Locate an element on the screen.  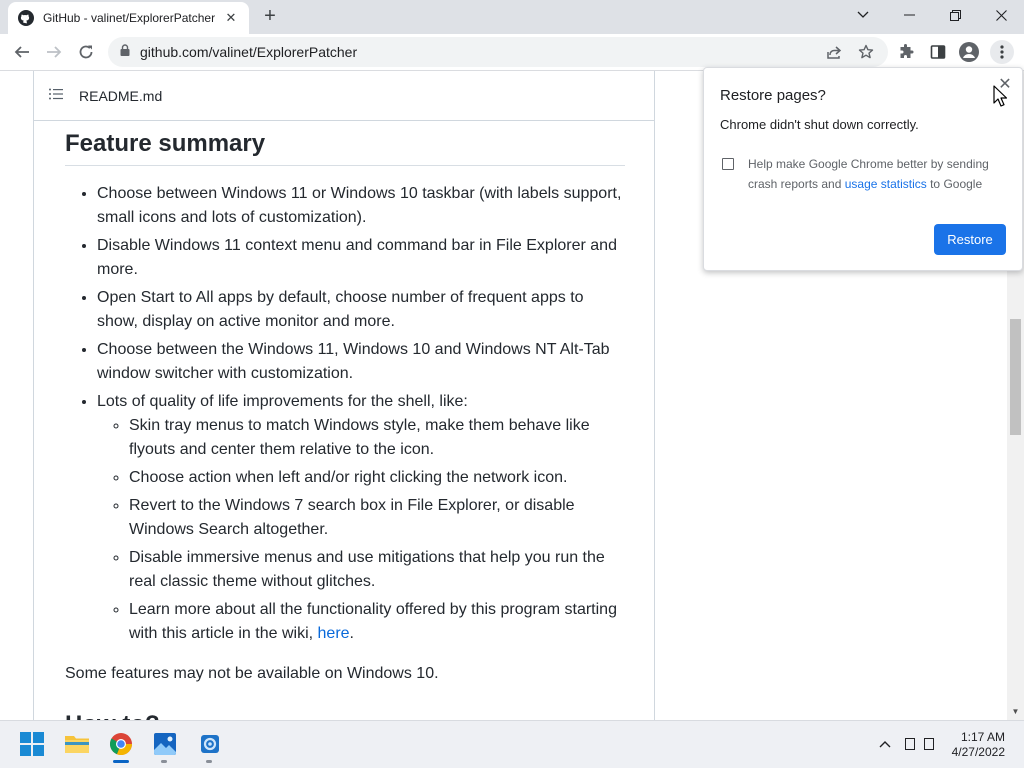
how-to-heading: How to? is located at coordinates (112, 715).